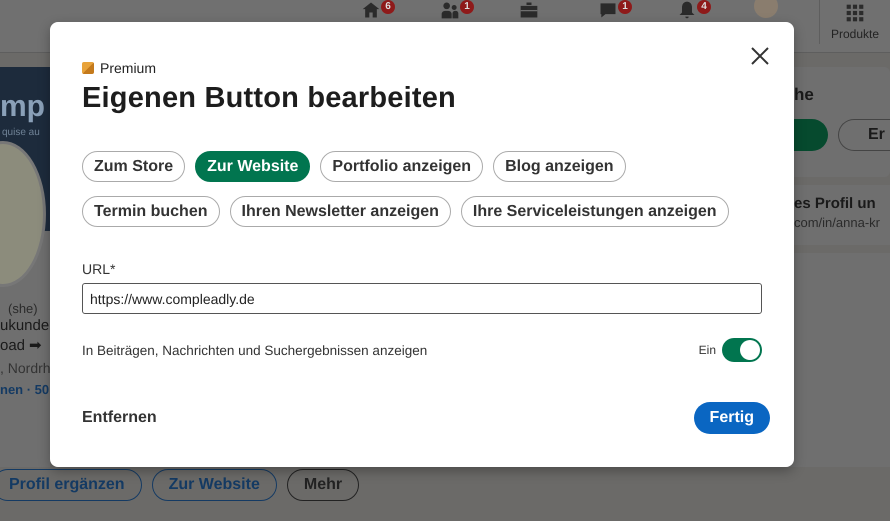 The width and height of the screenshot is (890, 521). I want to click on toggle-label: In Beiträgen, Nachrichten und Suchergebnissen anzeigen, so click(255, 350).